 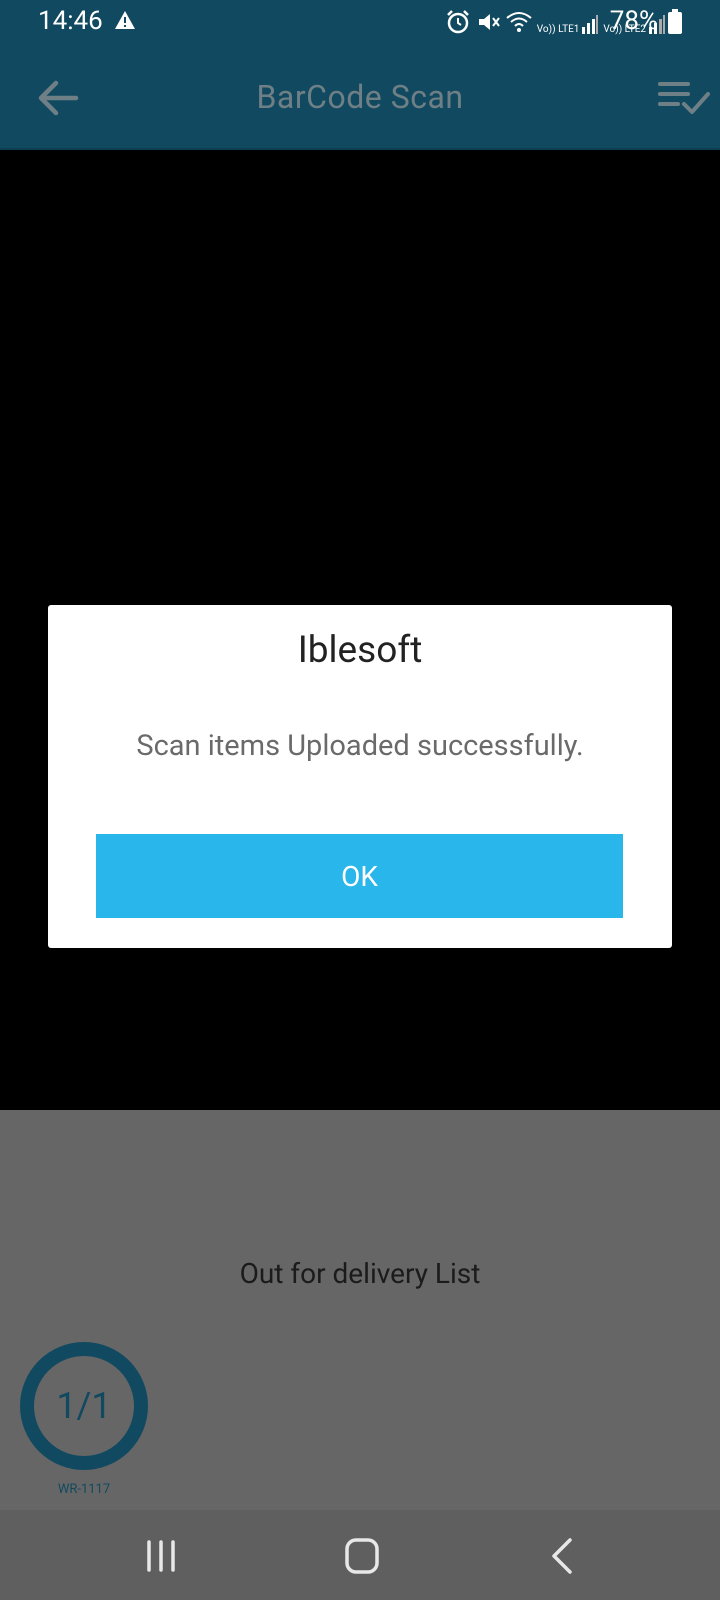 What do you see at coordinates (458, 24) in the screenshot?
I see `alarm-icon` at bounding box center [458, 24].